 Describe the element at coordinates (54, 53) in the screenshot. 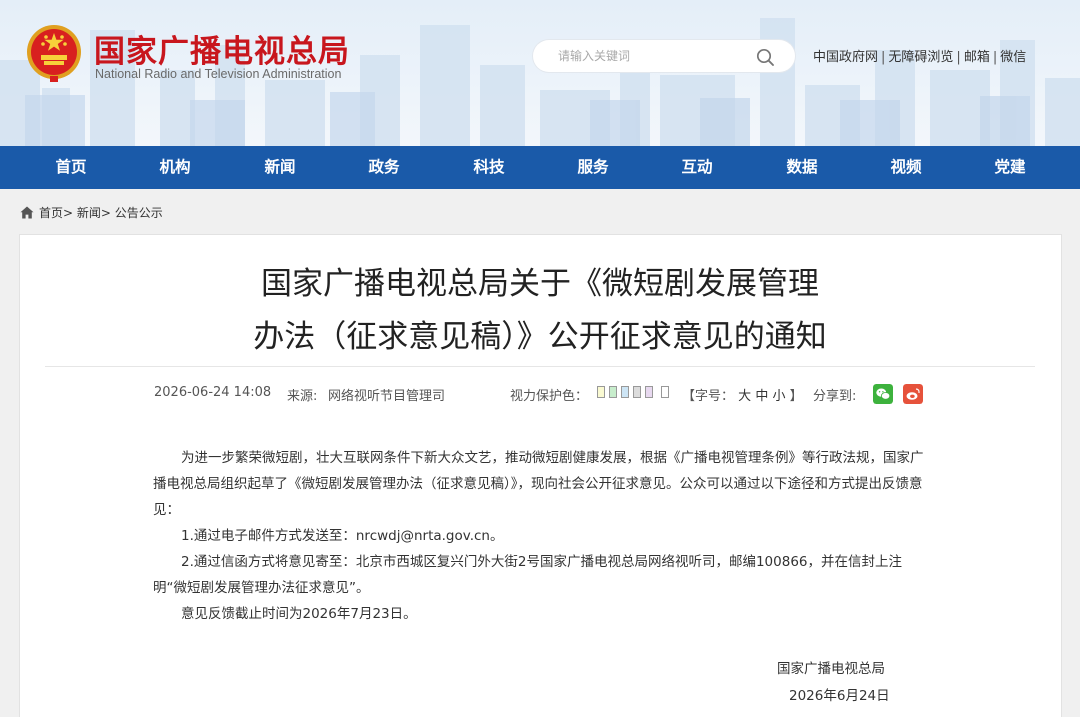

I see `national-emblem-icon` at that location.